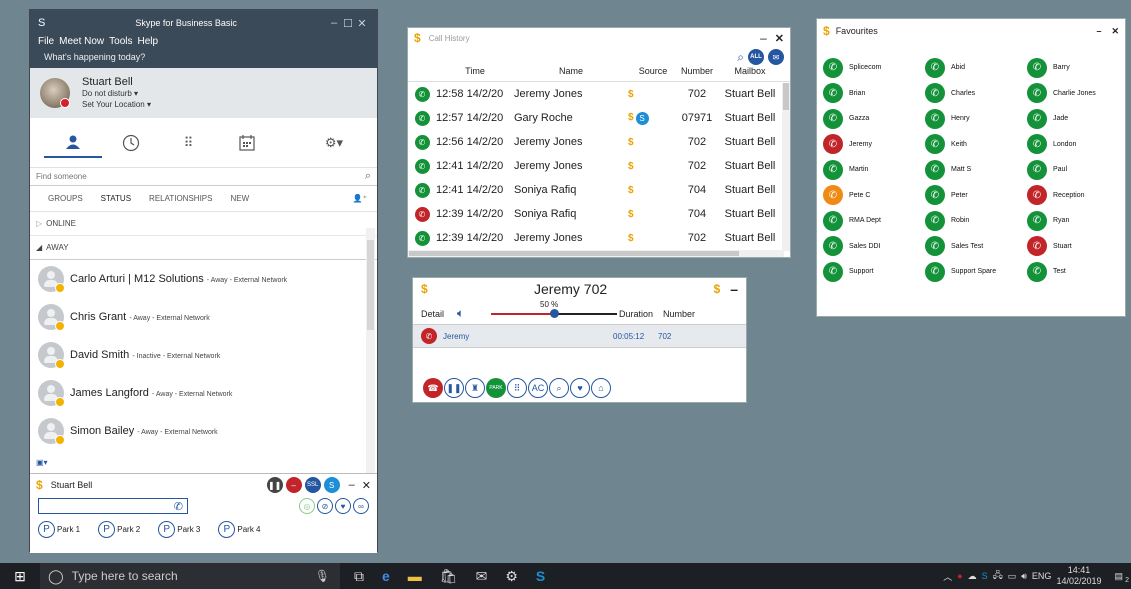 This screenshot has width=1131, height=589. I want to click on language-indicator: ENG, so click(1042, 576).